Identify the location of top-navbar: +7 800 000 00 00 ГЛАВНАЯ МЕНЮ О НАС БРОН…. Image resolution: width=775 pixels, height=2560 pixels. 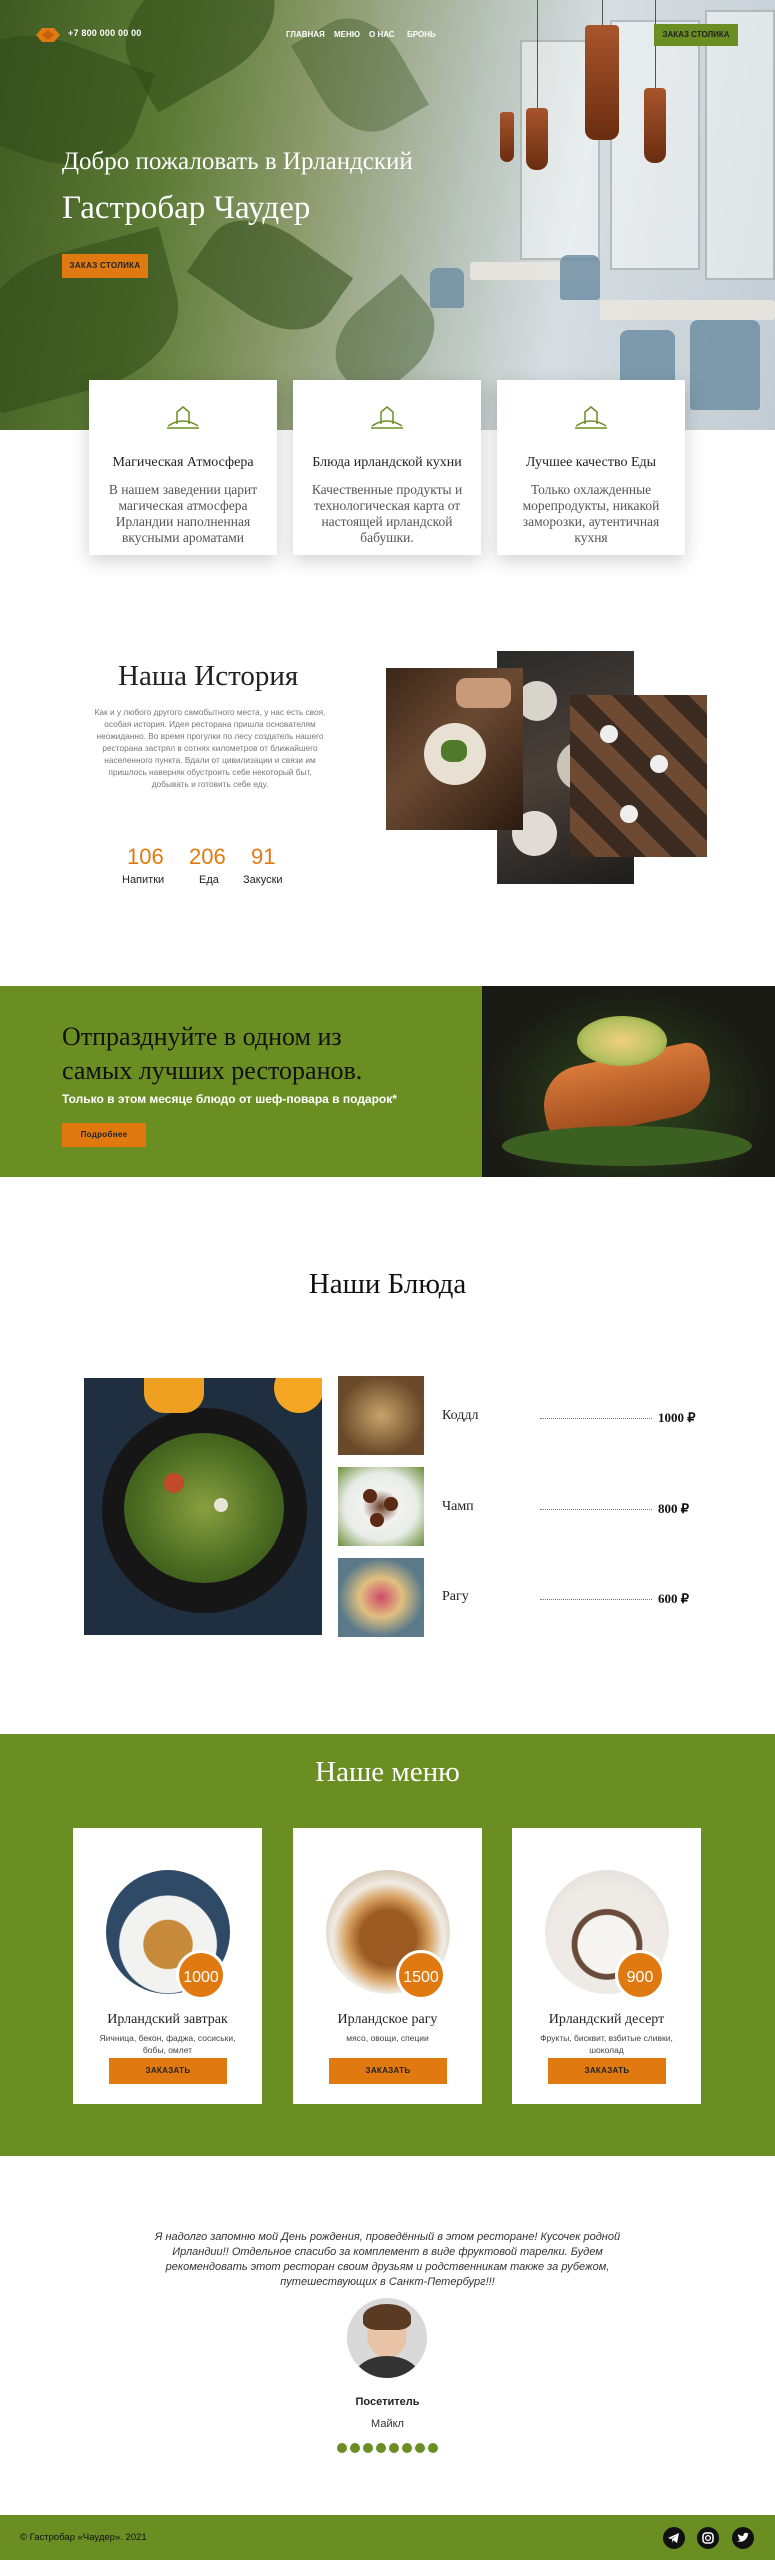
(387, 35).